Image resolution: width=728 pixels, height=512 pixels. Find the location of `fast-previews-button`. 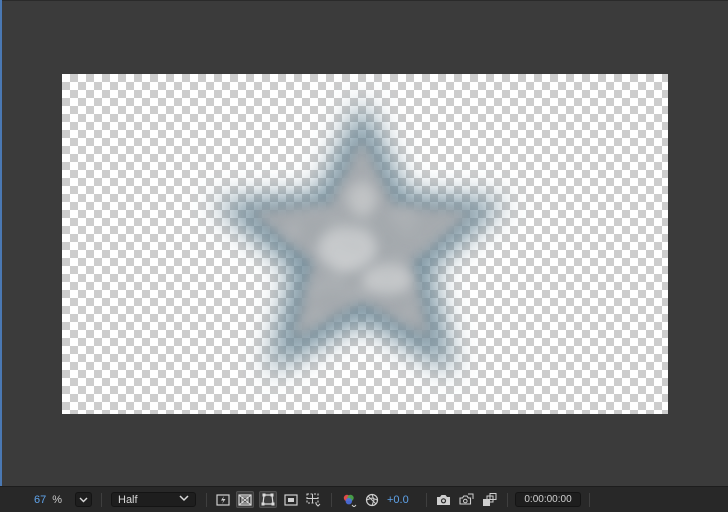

fast-previews-button is located at coordinates (223, 499).